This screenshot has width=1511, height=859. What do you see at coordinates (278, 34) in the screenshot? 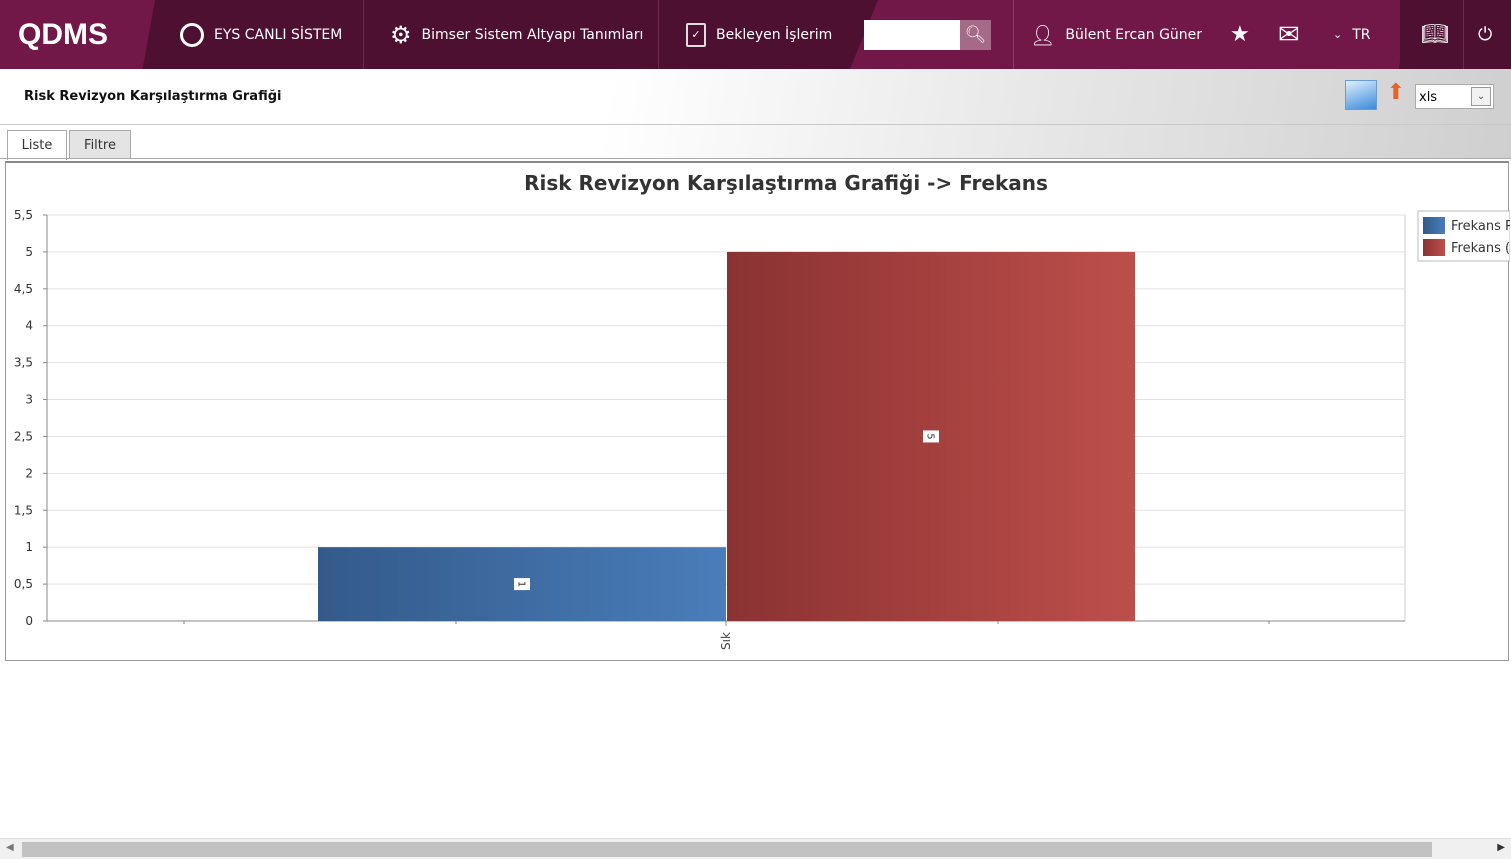
I see `nav-label: EYS CANLI SİSTEM` at bounding box center [278, 34].